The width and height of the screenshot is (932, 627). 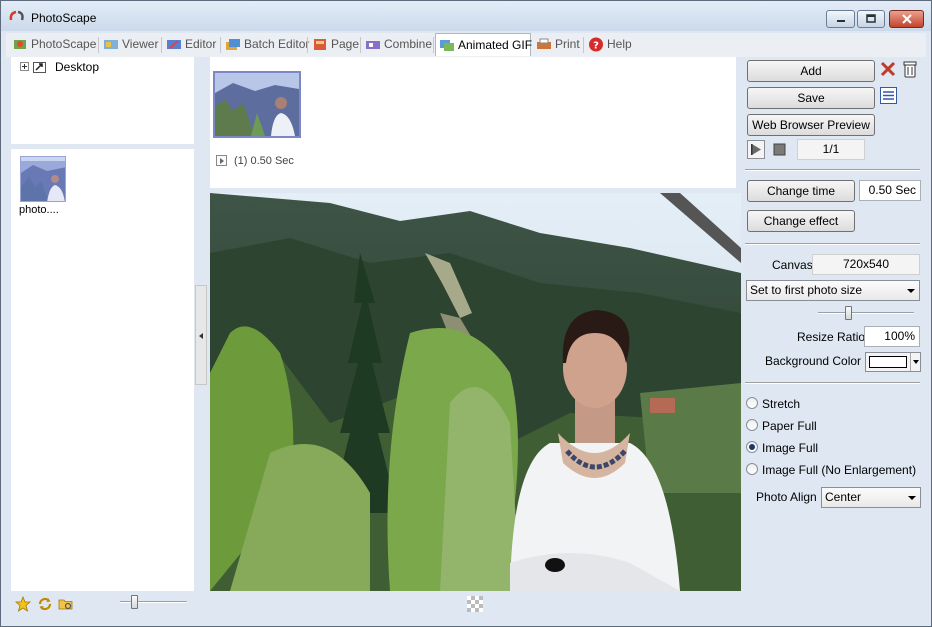 I want to click on save-button: Save, so click(x=811, y=98).